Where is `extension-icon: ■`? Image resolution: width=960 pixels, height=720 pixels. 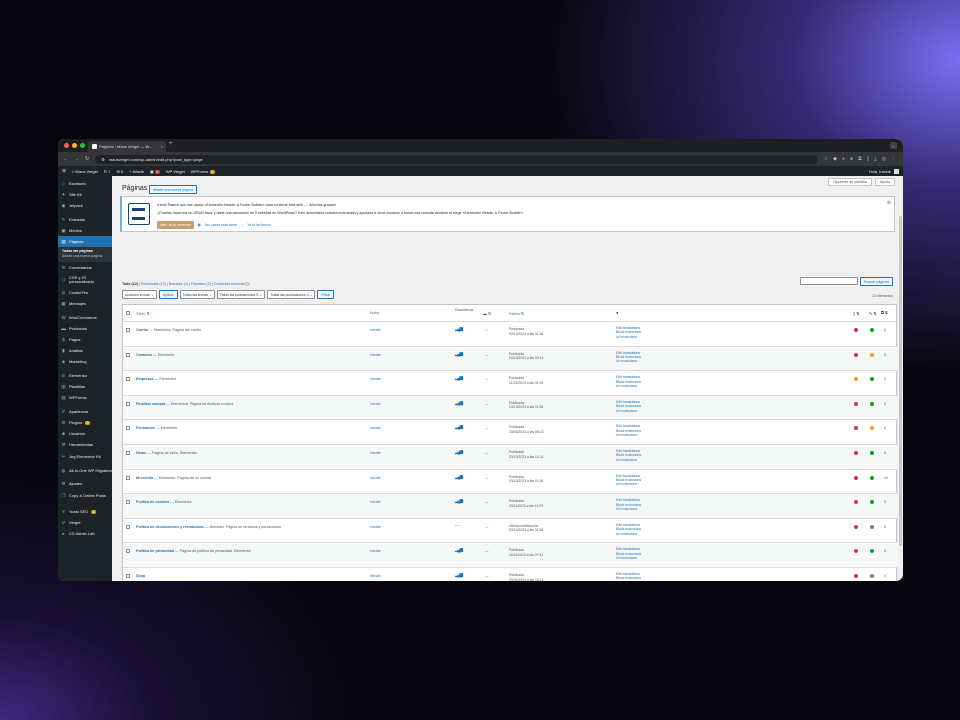
extension-icon: ■ is located at coordinates (851, 159).